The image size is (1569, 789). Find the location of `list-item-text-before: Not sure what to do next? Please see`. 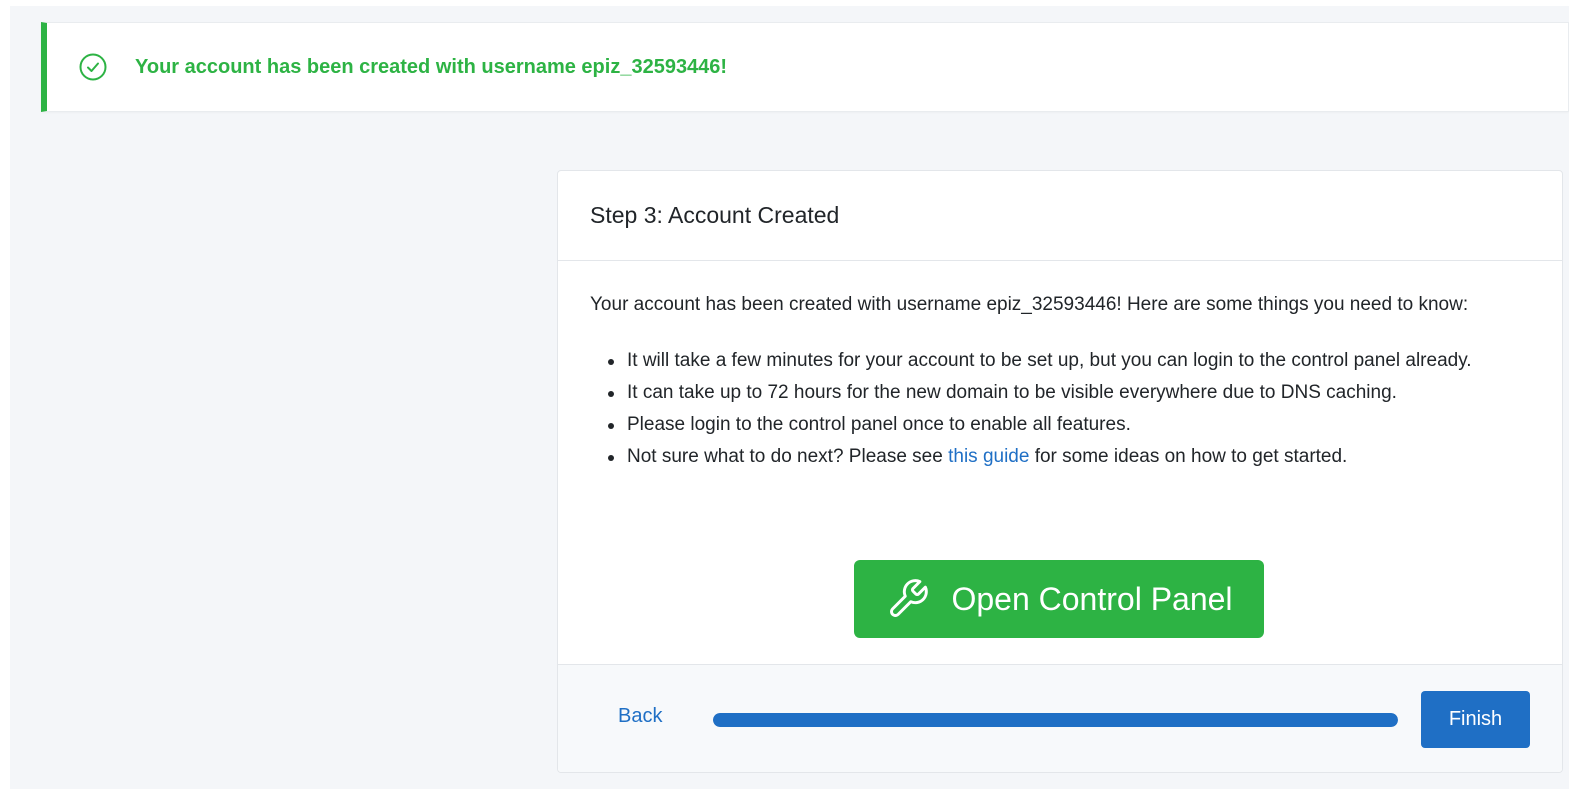

list-item-text-before: Not sure what to do next? Please see is located at coordinates (788, 456).